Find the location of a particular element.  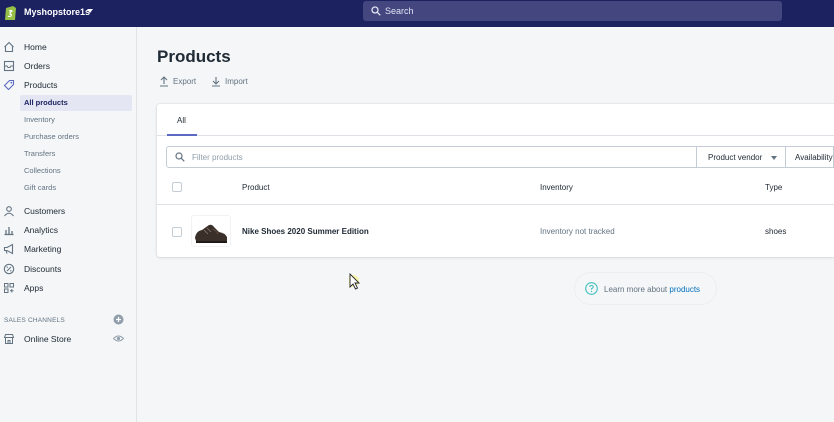

availability-label: Availability is located at coordinates (814, 157).